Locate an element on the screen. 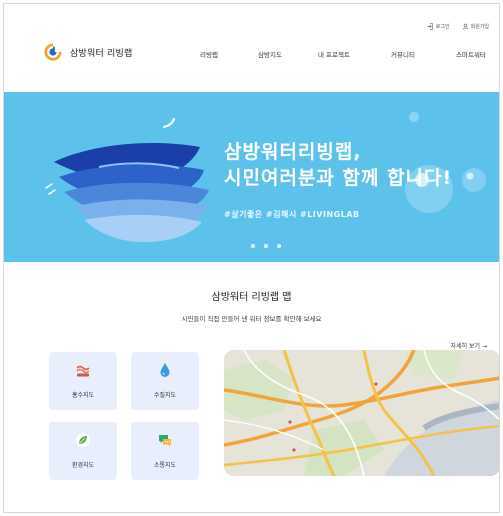 The height and width of the screenshot is (516, 503). card-environment-map: 환경지도 is located at coordinates (83, 451).